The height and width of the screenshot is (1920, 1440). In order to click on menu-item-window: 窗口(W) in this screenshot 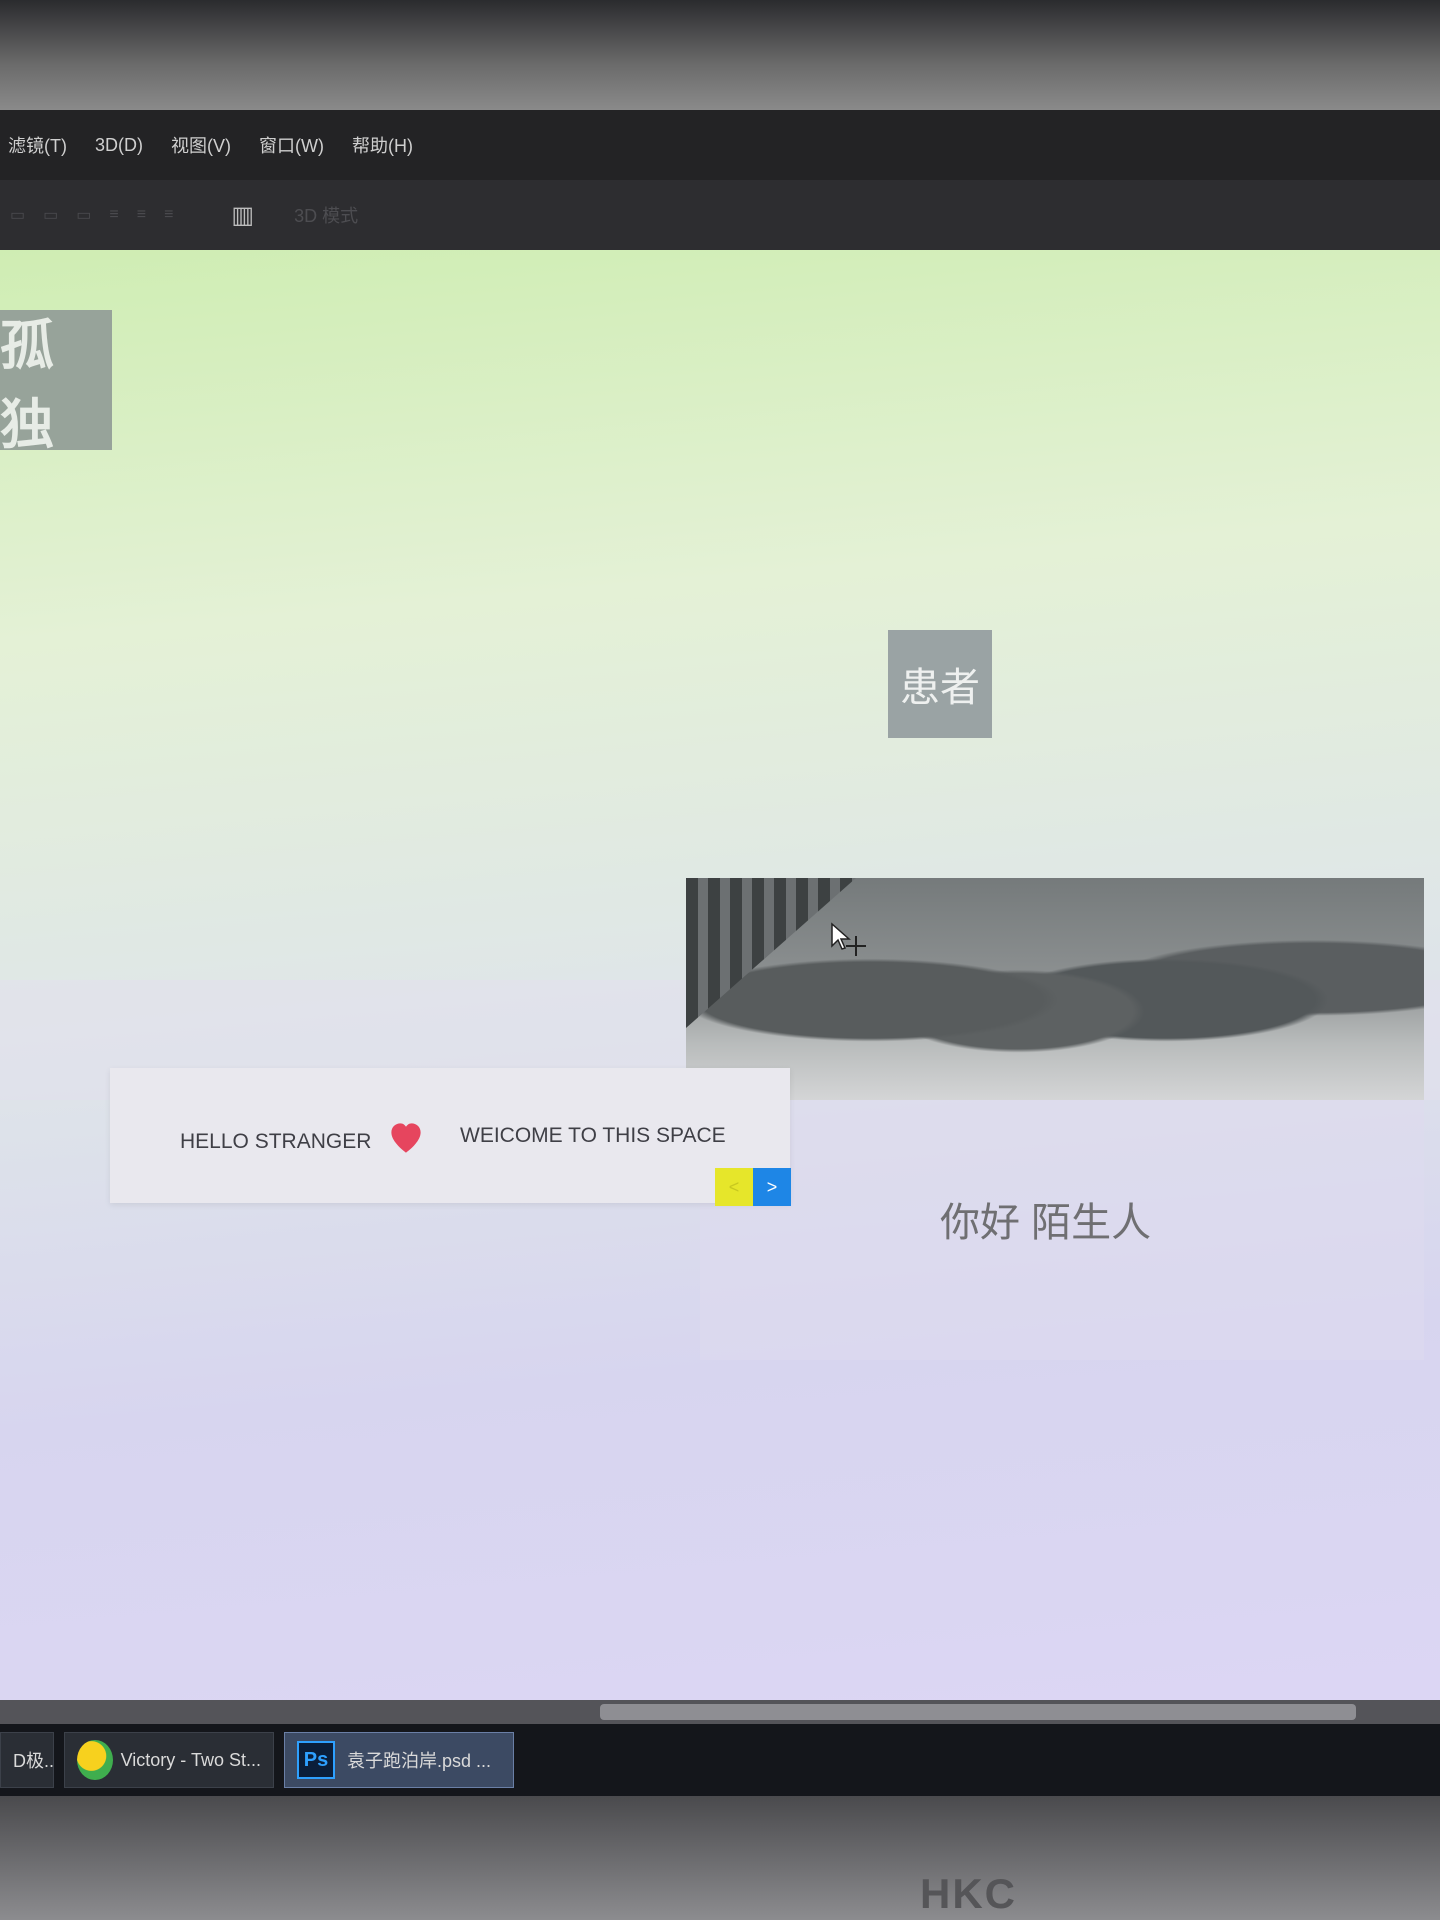, I will do `click(291, 145)`.